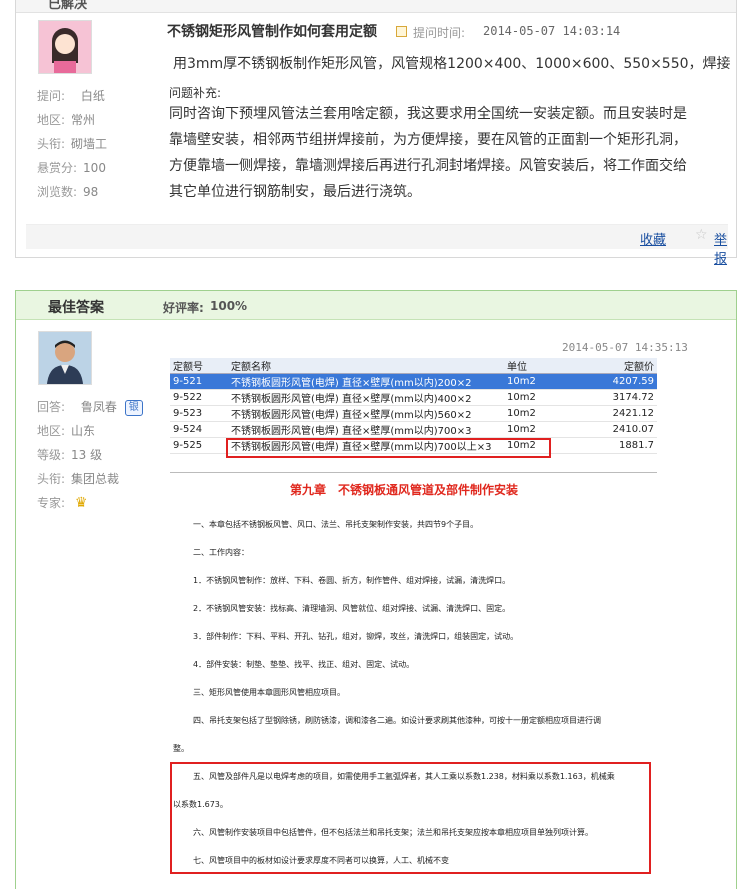  What do you see at coordinates (701, 235) in the screenshot?
I see `star-icon: ☆` at bounding box center [701, 235].